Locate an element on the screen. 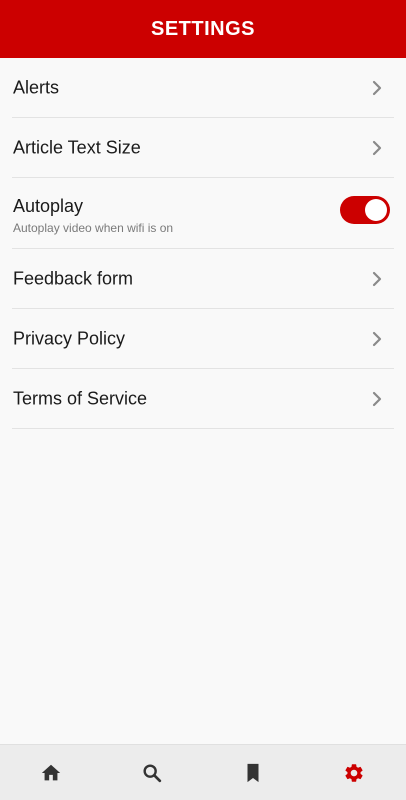  home-icon is located at coordinates (50, 772).